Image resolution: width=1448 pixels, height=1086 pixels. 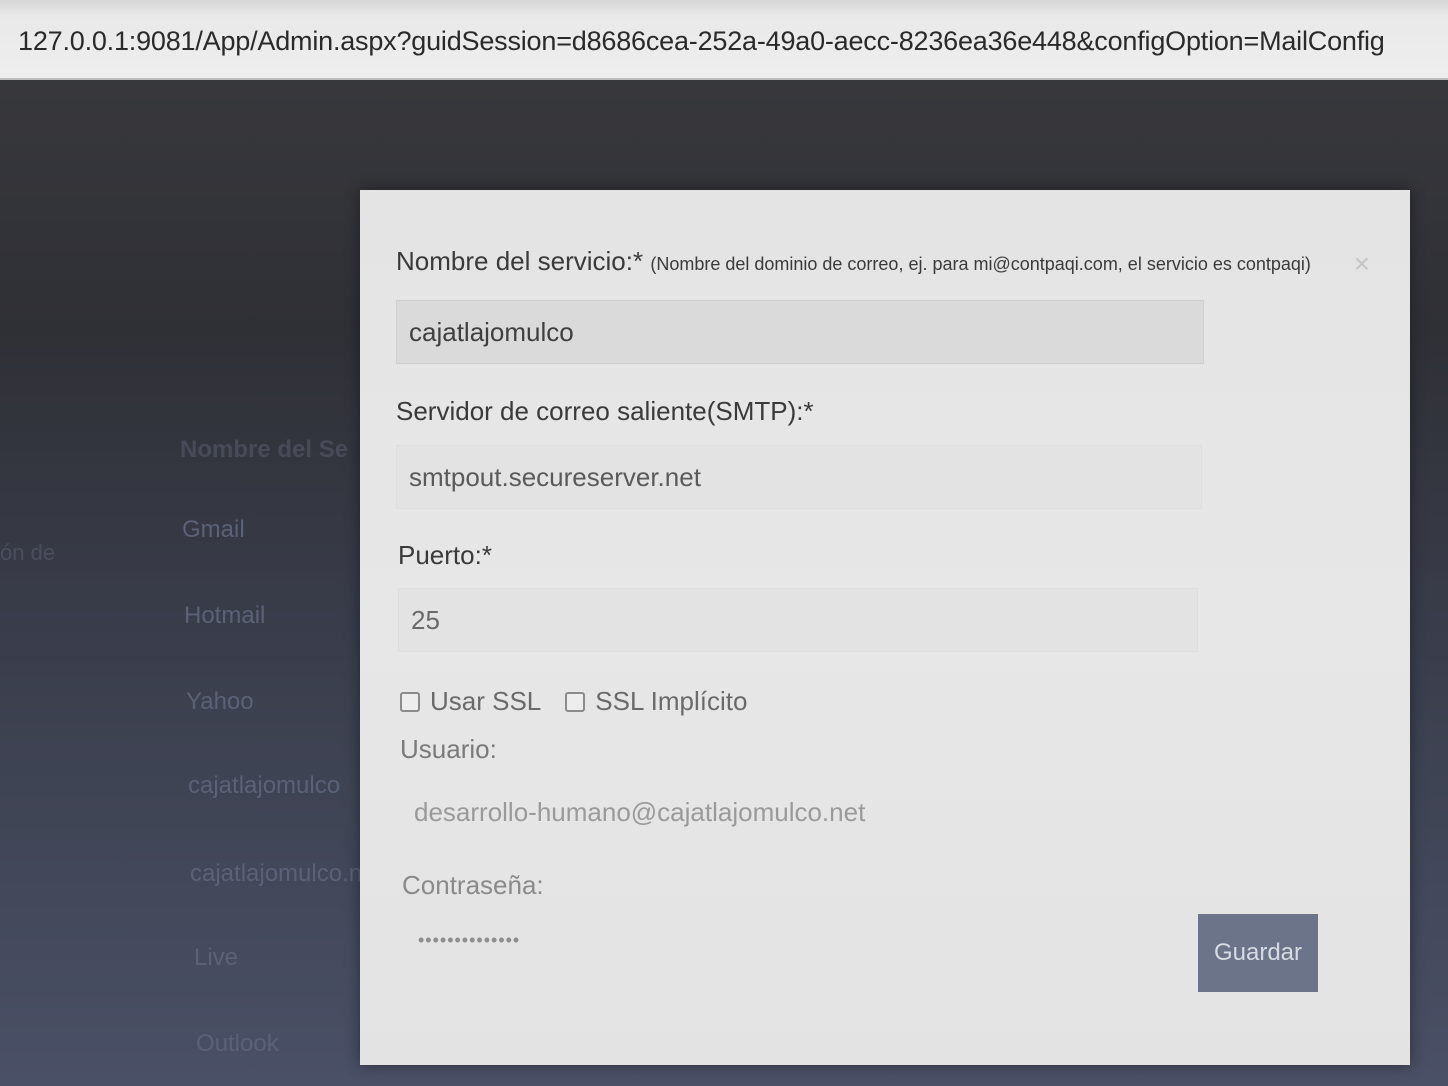 I want to click on use-ssl-label: Usar SSL, so click(x=486, y=701).